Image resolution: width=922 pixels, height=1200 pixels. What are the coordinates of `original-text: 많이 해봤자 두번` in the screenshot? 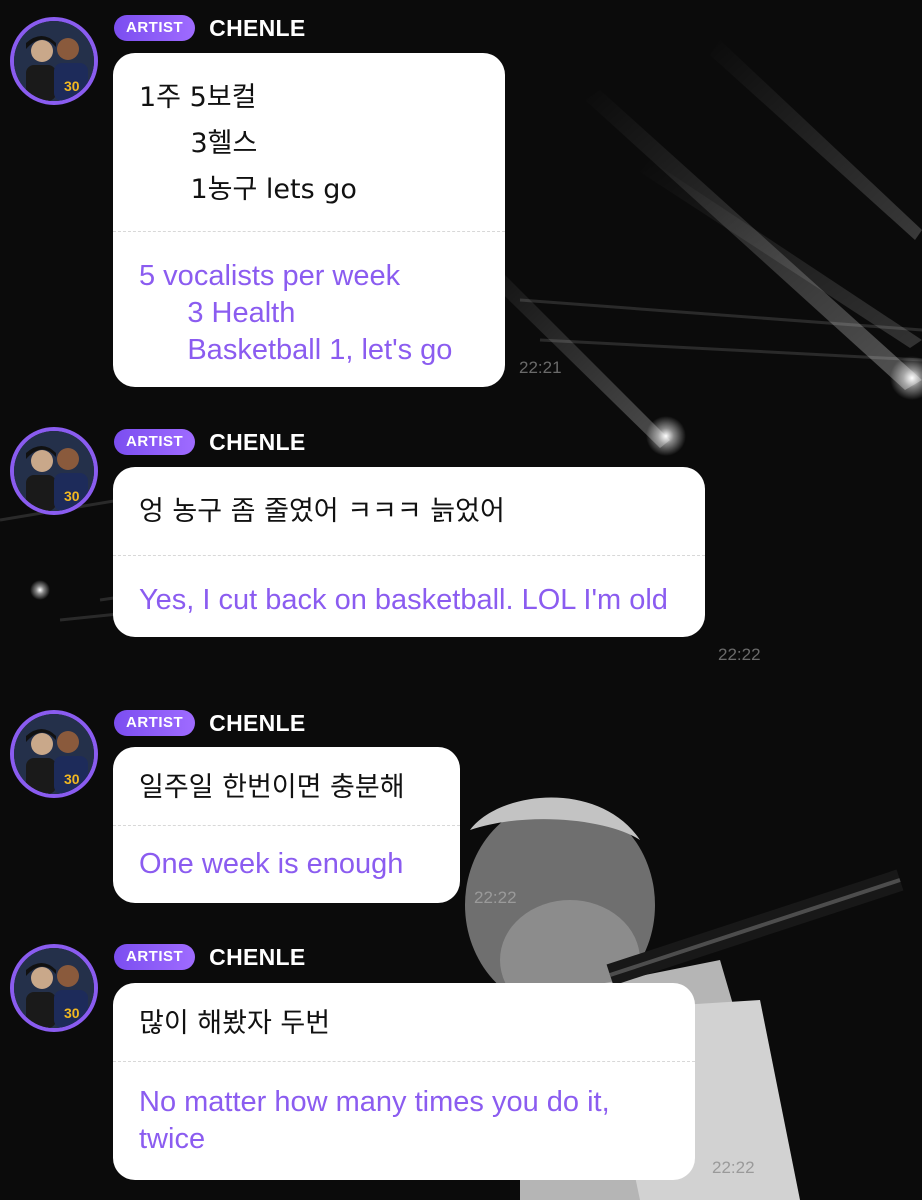 It's located at (235, 1023).